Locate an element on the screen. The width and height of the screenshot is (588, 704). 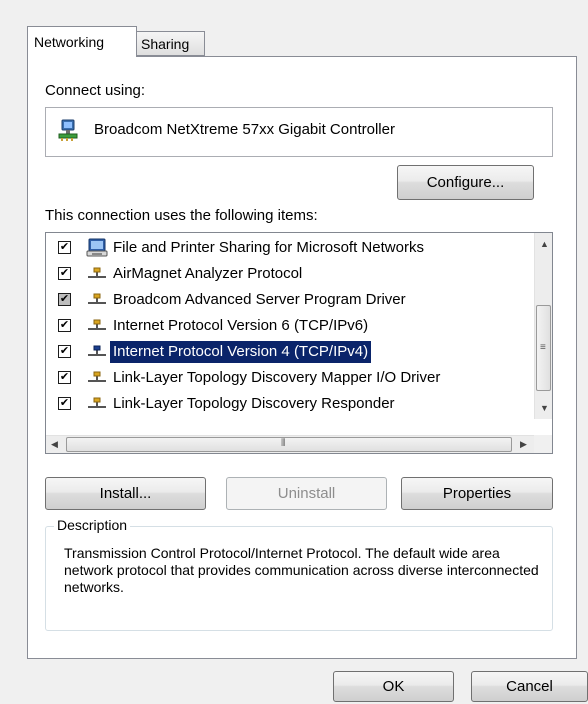
cancel-button: Cancel is located at coordinates (529, 686).